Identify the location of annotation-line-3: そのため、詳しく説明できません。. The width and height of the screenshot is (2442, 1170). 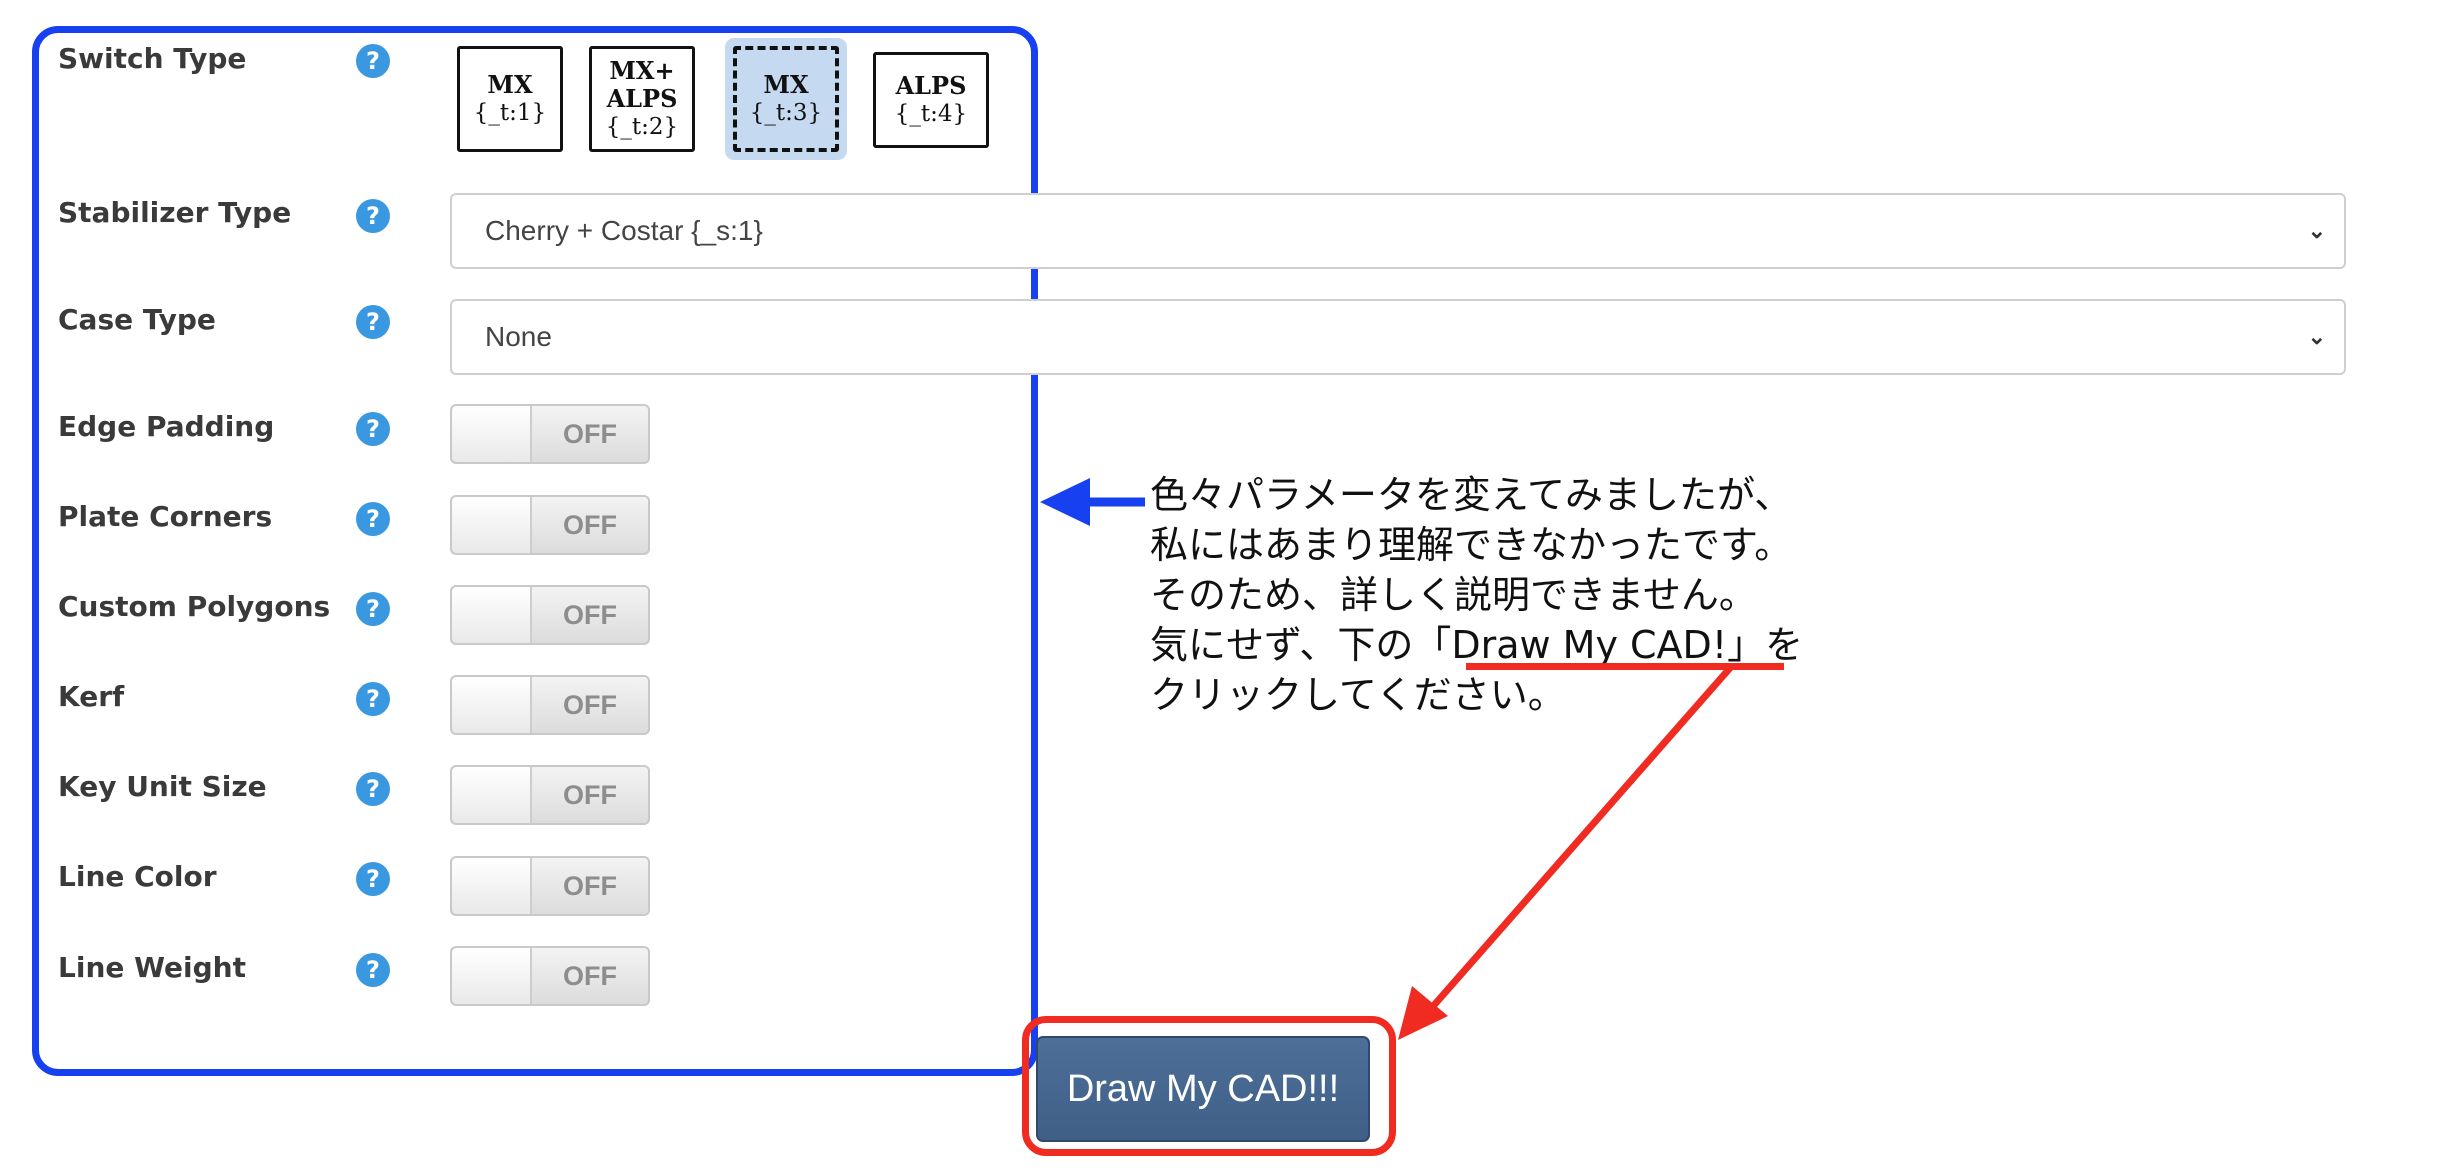
(1453, 595).